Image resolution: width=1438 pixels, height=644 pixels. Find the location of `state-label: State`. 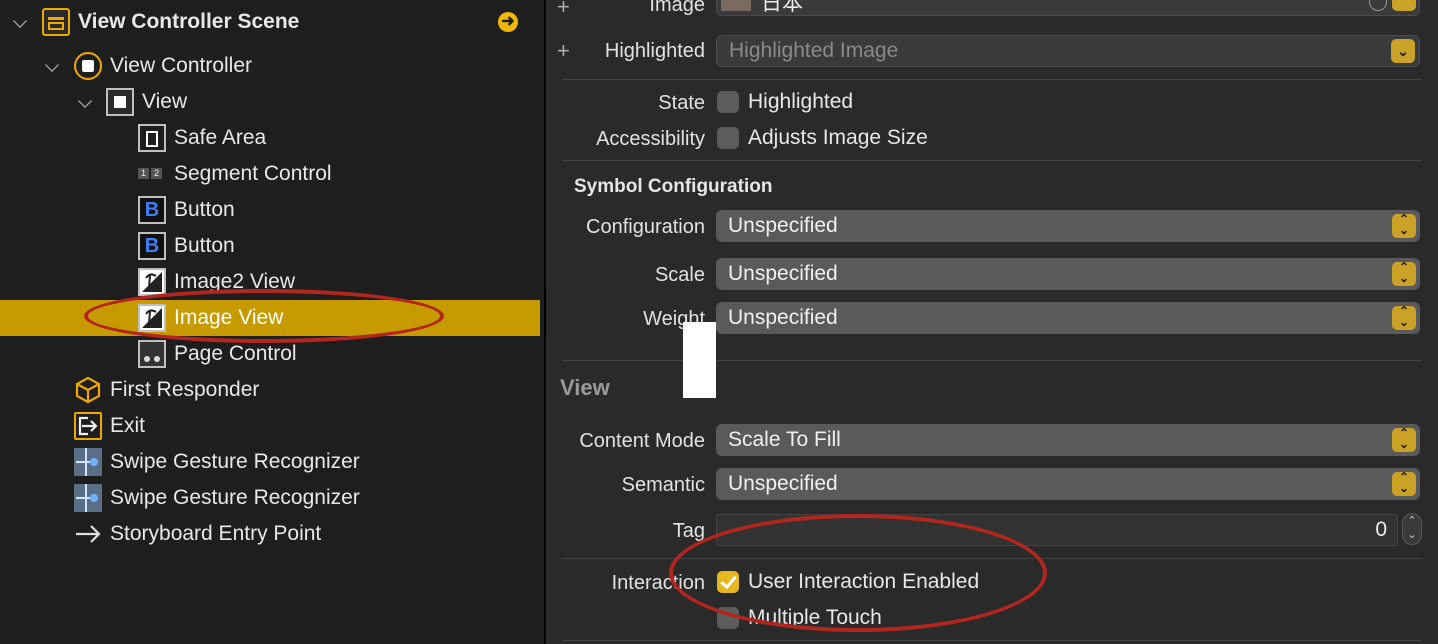

state-label: State is located at coordinates (681, 103).